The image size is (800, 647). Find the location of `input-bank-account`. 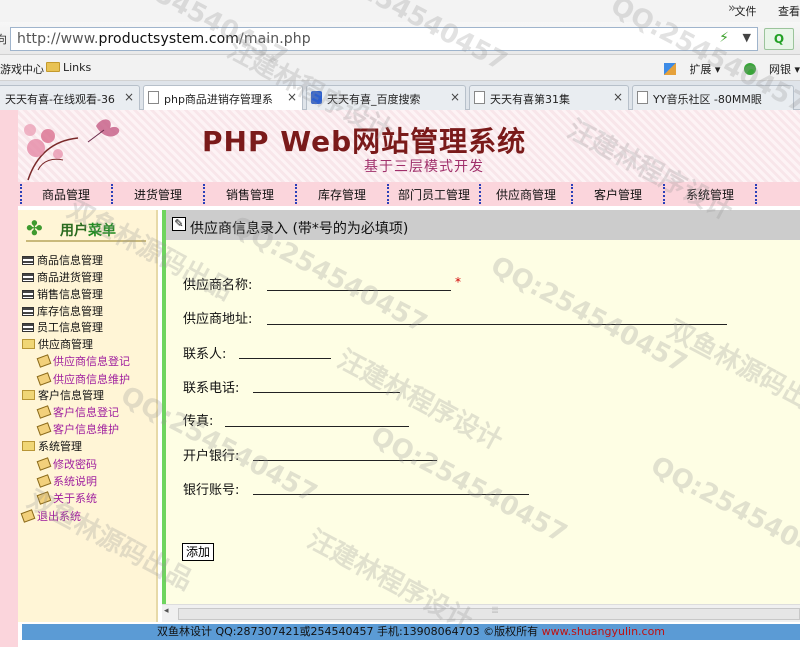

input-bank-account is located at coordinates (391, 494).